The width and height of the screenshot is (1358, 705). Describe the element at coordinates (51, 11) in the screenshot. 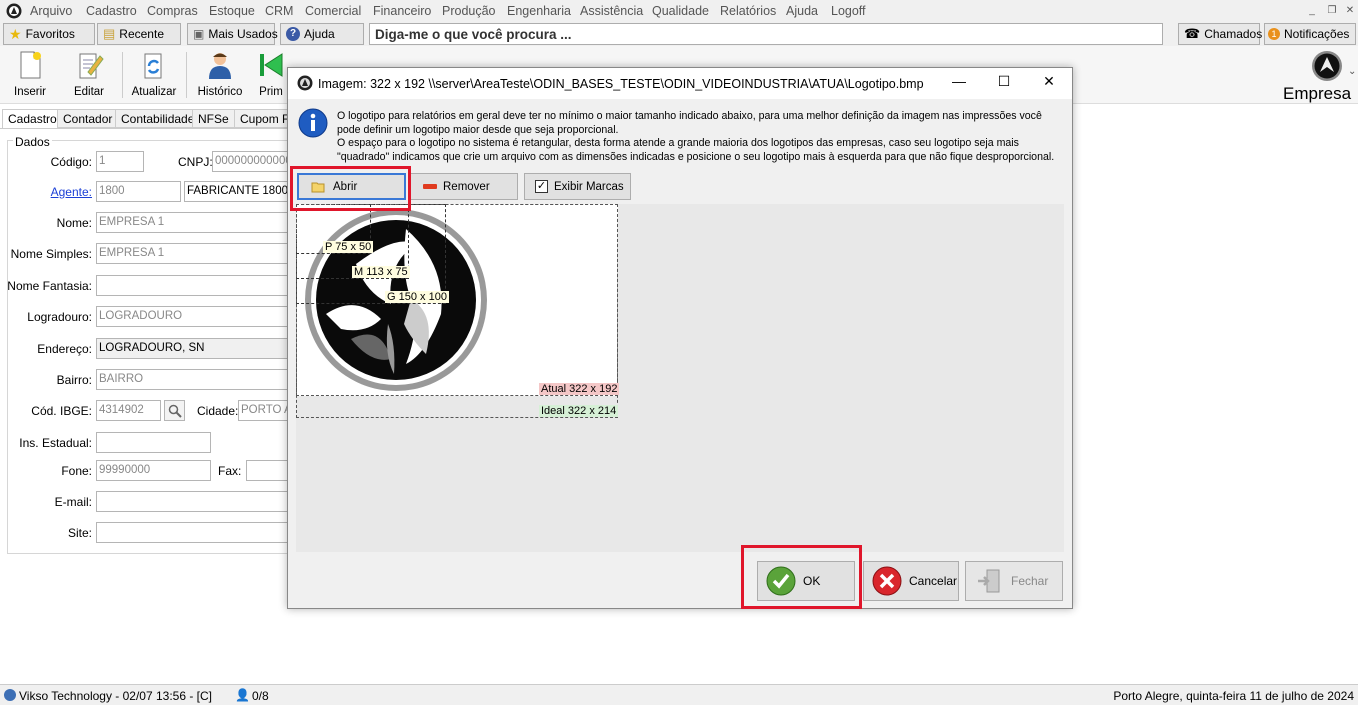

I see `menu-arquivo: Arquivo` at that location.